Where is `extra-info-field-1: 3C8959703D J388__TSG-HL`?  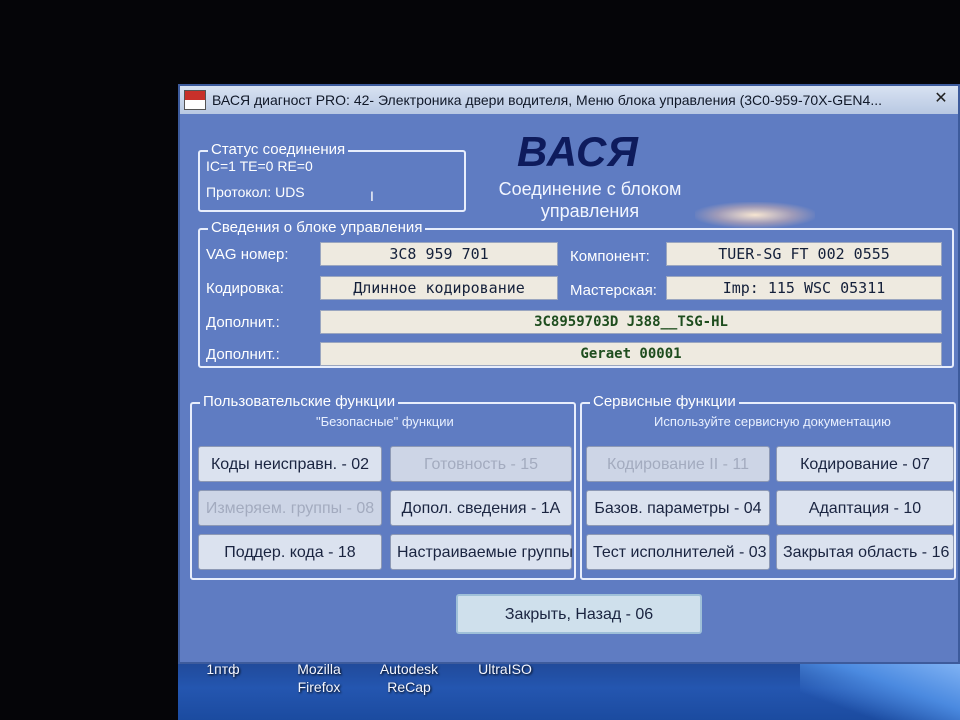
extra-info-field-1: 3C8959703D J388__TSG-HL is located at coordinates (631, 322).